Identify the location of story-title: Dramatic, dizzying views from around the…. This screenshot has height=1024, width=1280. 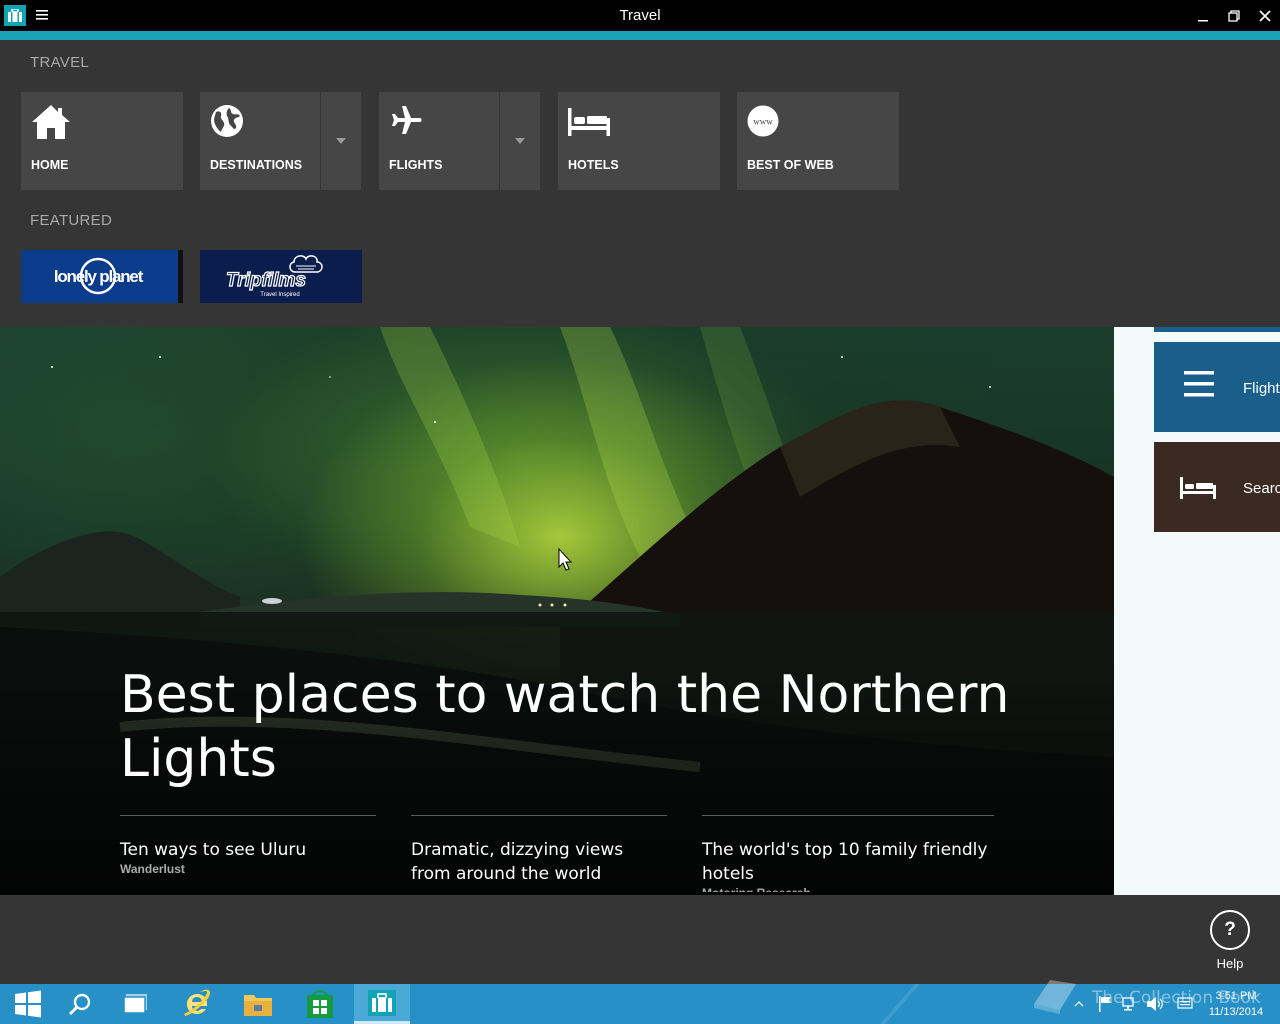
(517, 862).